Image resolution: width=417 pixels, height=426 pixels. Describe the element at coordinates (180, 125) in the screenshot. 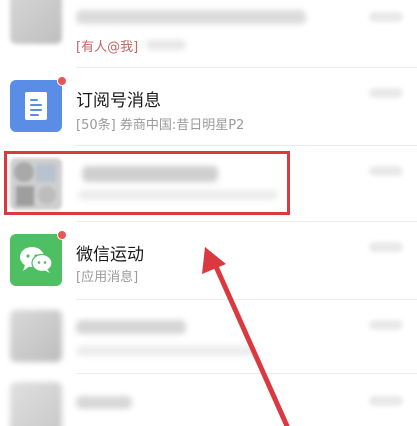

I see `preview-text: 券商中国:昔日明星P2` at that location.